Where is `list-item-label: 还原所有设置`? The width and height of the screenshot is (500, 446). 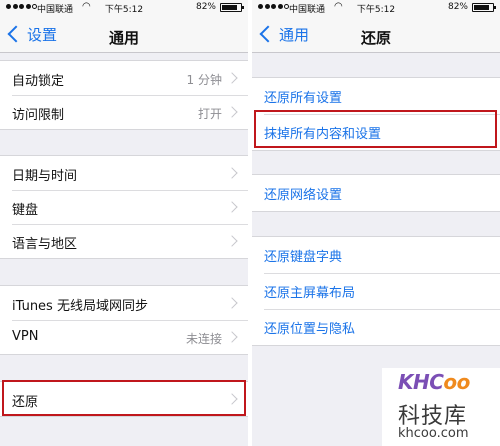
list-item-label: 还原所有设置 is located at coordinates (303, 98).